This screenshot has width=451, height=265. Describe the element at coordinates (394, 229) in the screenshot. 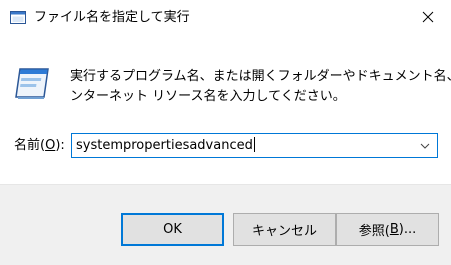

I see `browse-label-accelerator: B` at that location.